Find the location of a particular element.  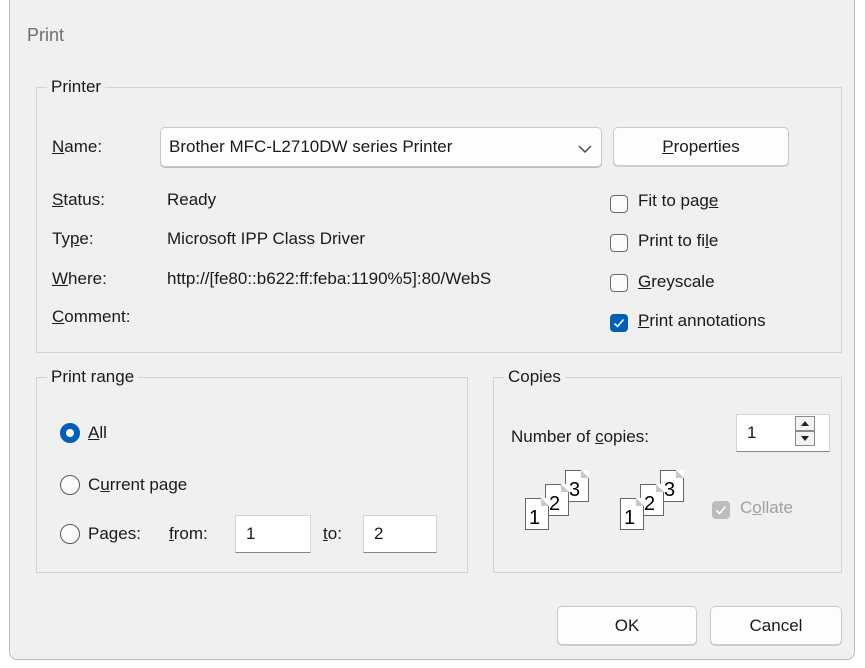

print-to-file-checkbox is located at coordinates (619, 243).